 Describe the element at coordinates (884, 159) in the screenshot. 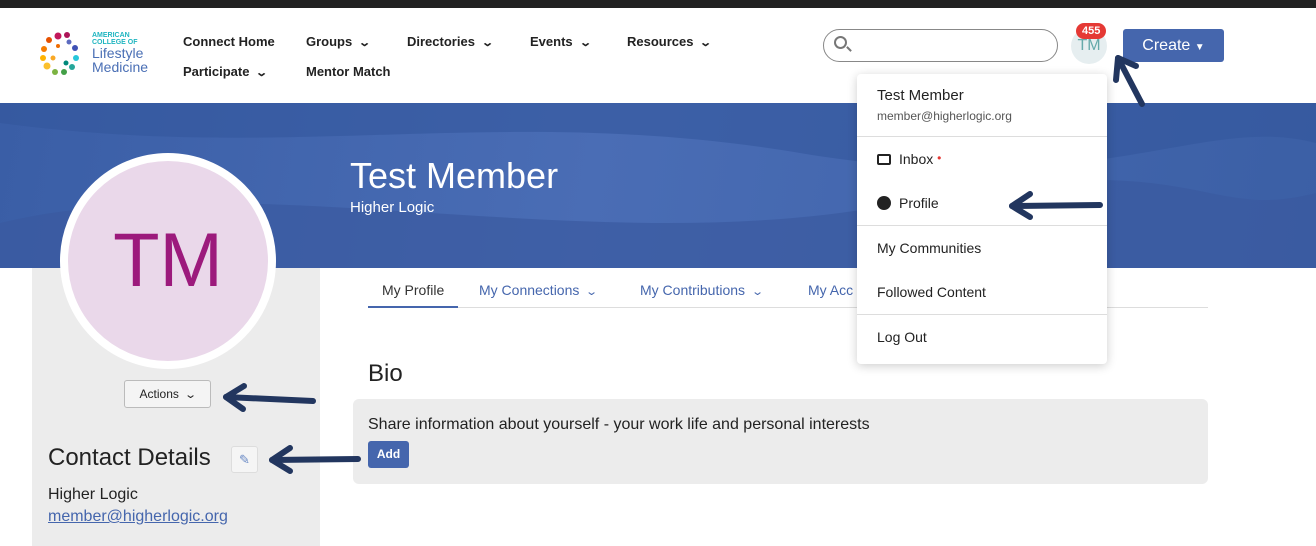

I see `inbox-icon` at that location.